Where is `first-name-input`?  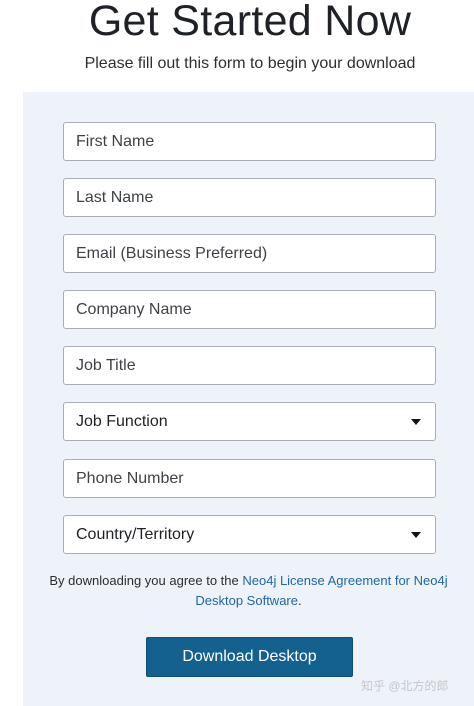 first-name-input is located at coordinates (249, 141).